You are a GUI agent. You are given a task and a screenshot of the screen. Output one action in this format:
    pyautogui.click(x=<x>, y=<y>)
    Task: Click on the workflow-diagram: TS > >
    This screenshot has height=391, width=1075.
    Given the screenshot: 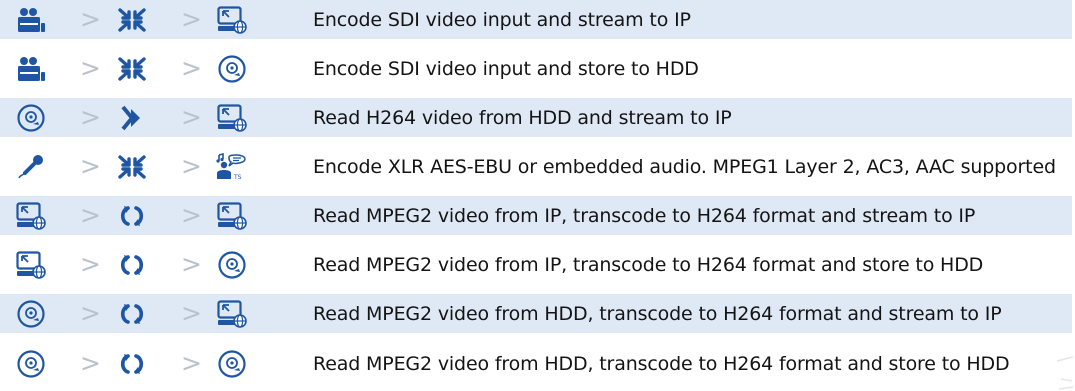 What is the action you would take?
    pyautogui.click(x=156, y=166)
    